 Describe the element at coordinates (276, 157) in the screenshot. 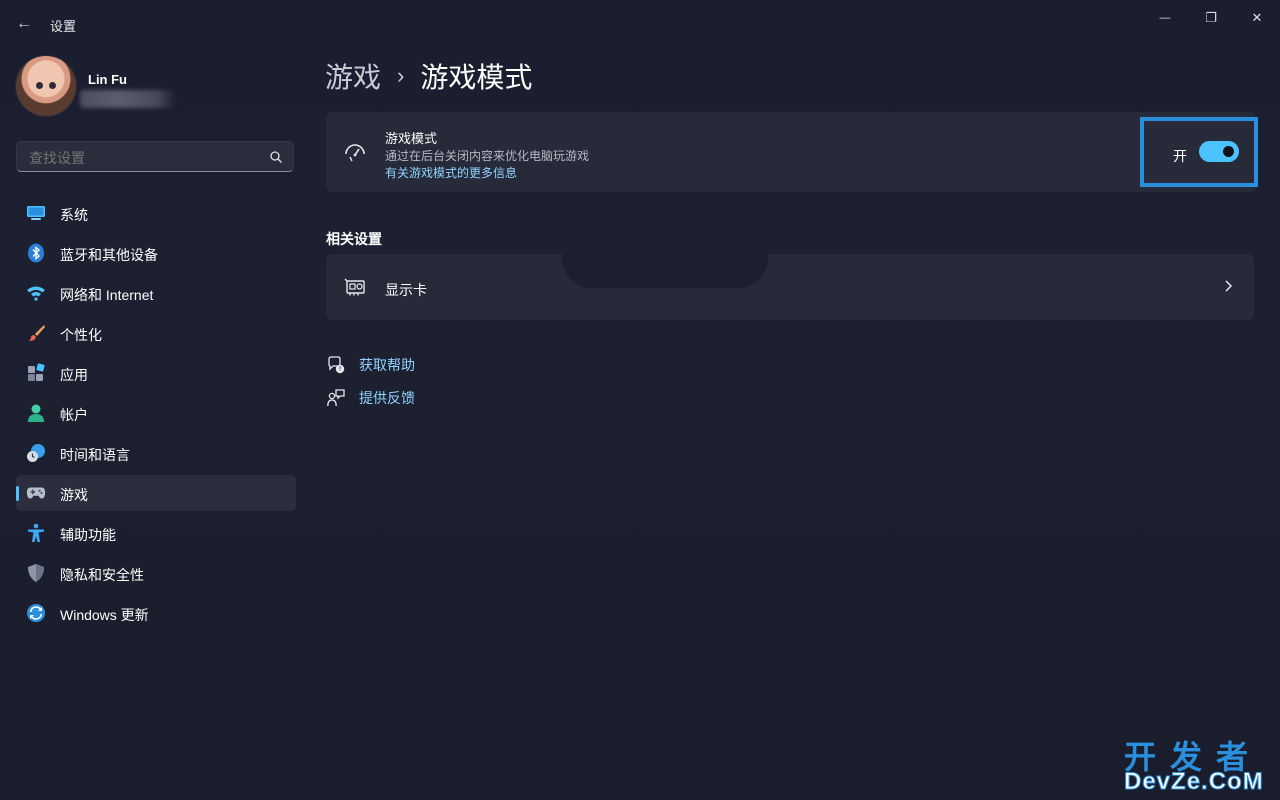

I see `search-icon` at that location.